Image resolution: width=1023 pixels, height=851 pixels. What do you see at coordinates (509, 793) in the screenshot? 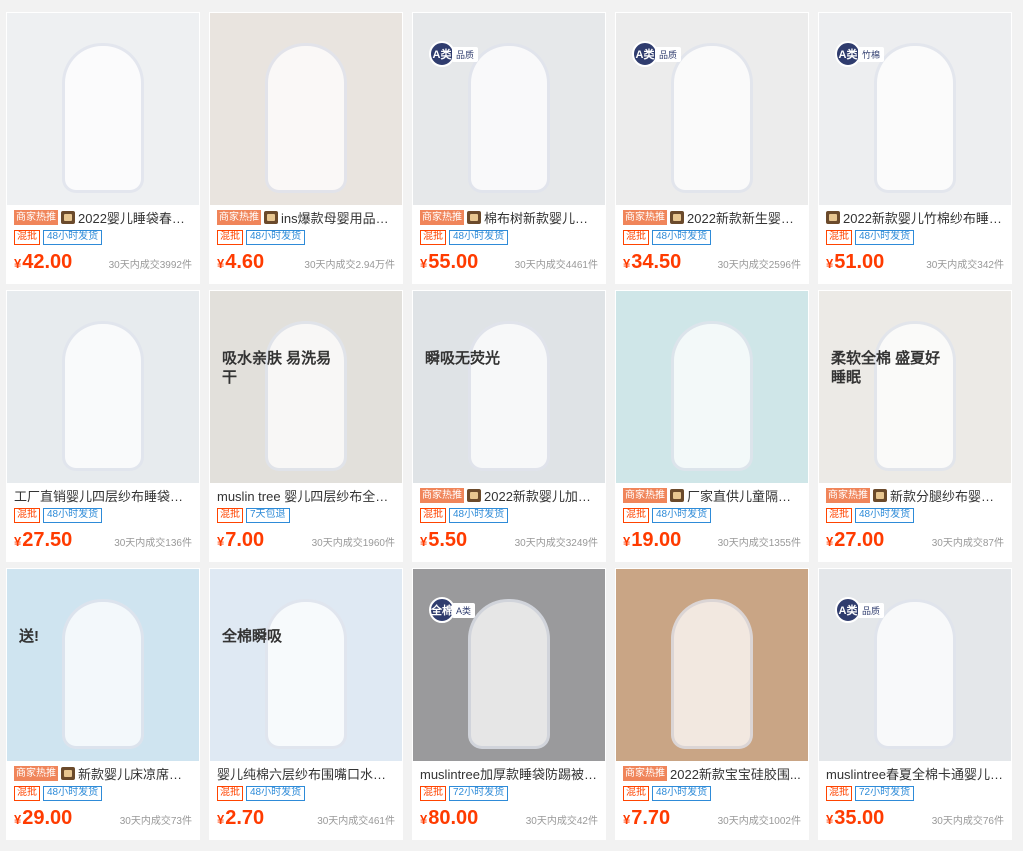
I see `tag-row: 混批 72小时发货` at bounding box center [509, 793].